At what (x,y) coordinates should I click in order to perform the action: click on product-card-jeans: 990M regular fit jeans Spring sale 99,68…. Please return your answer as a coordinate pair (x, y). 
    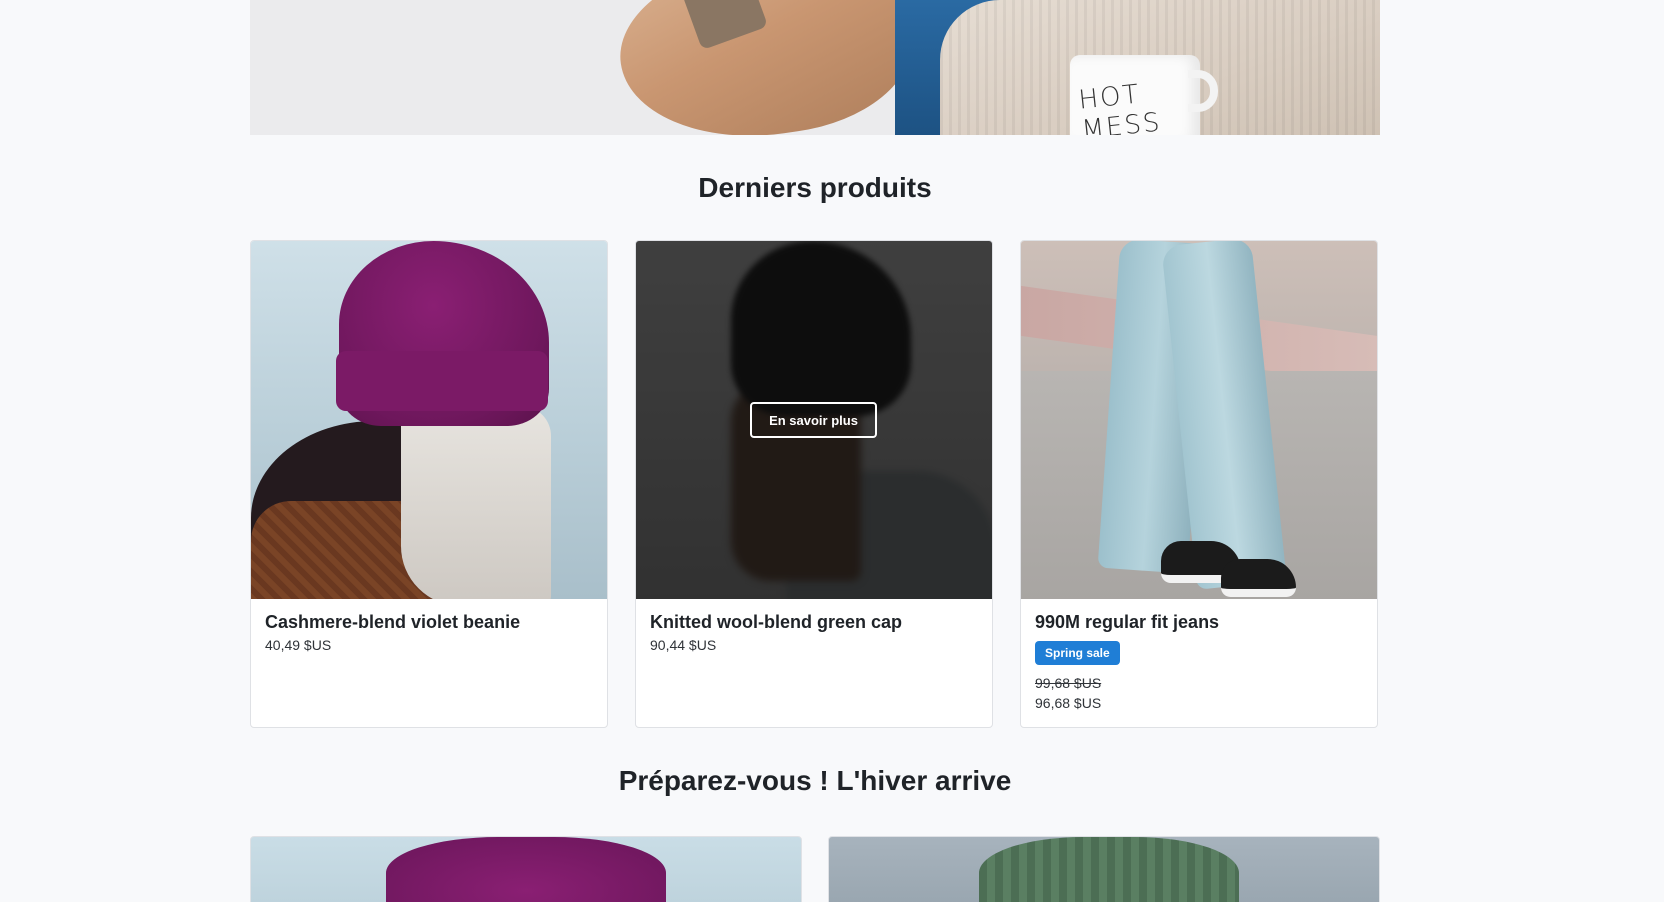
    Looking at the image, I should click on (1199, 484).